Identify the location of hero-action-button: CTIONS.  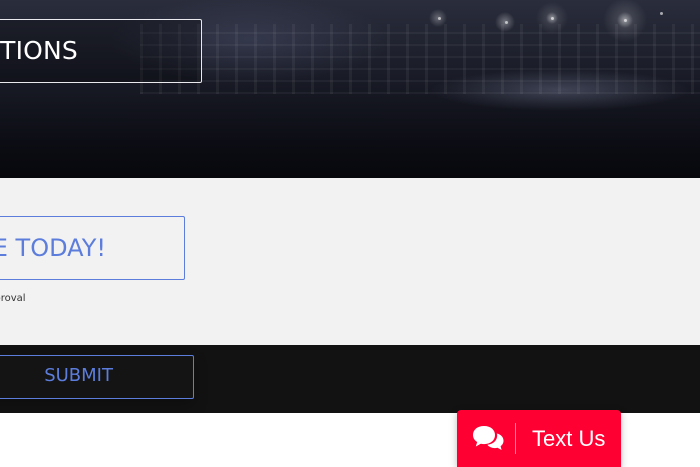
(101, 51).